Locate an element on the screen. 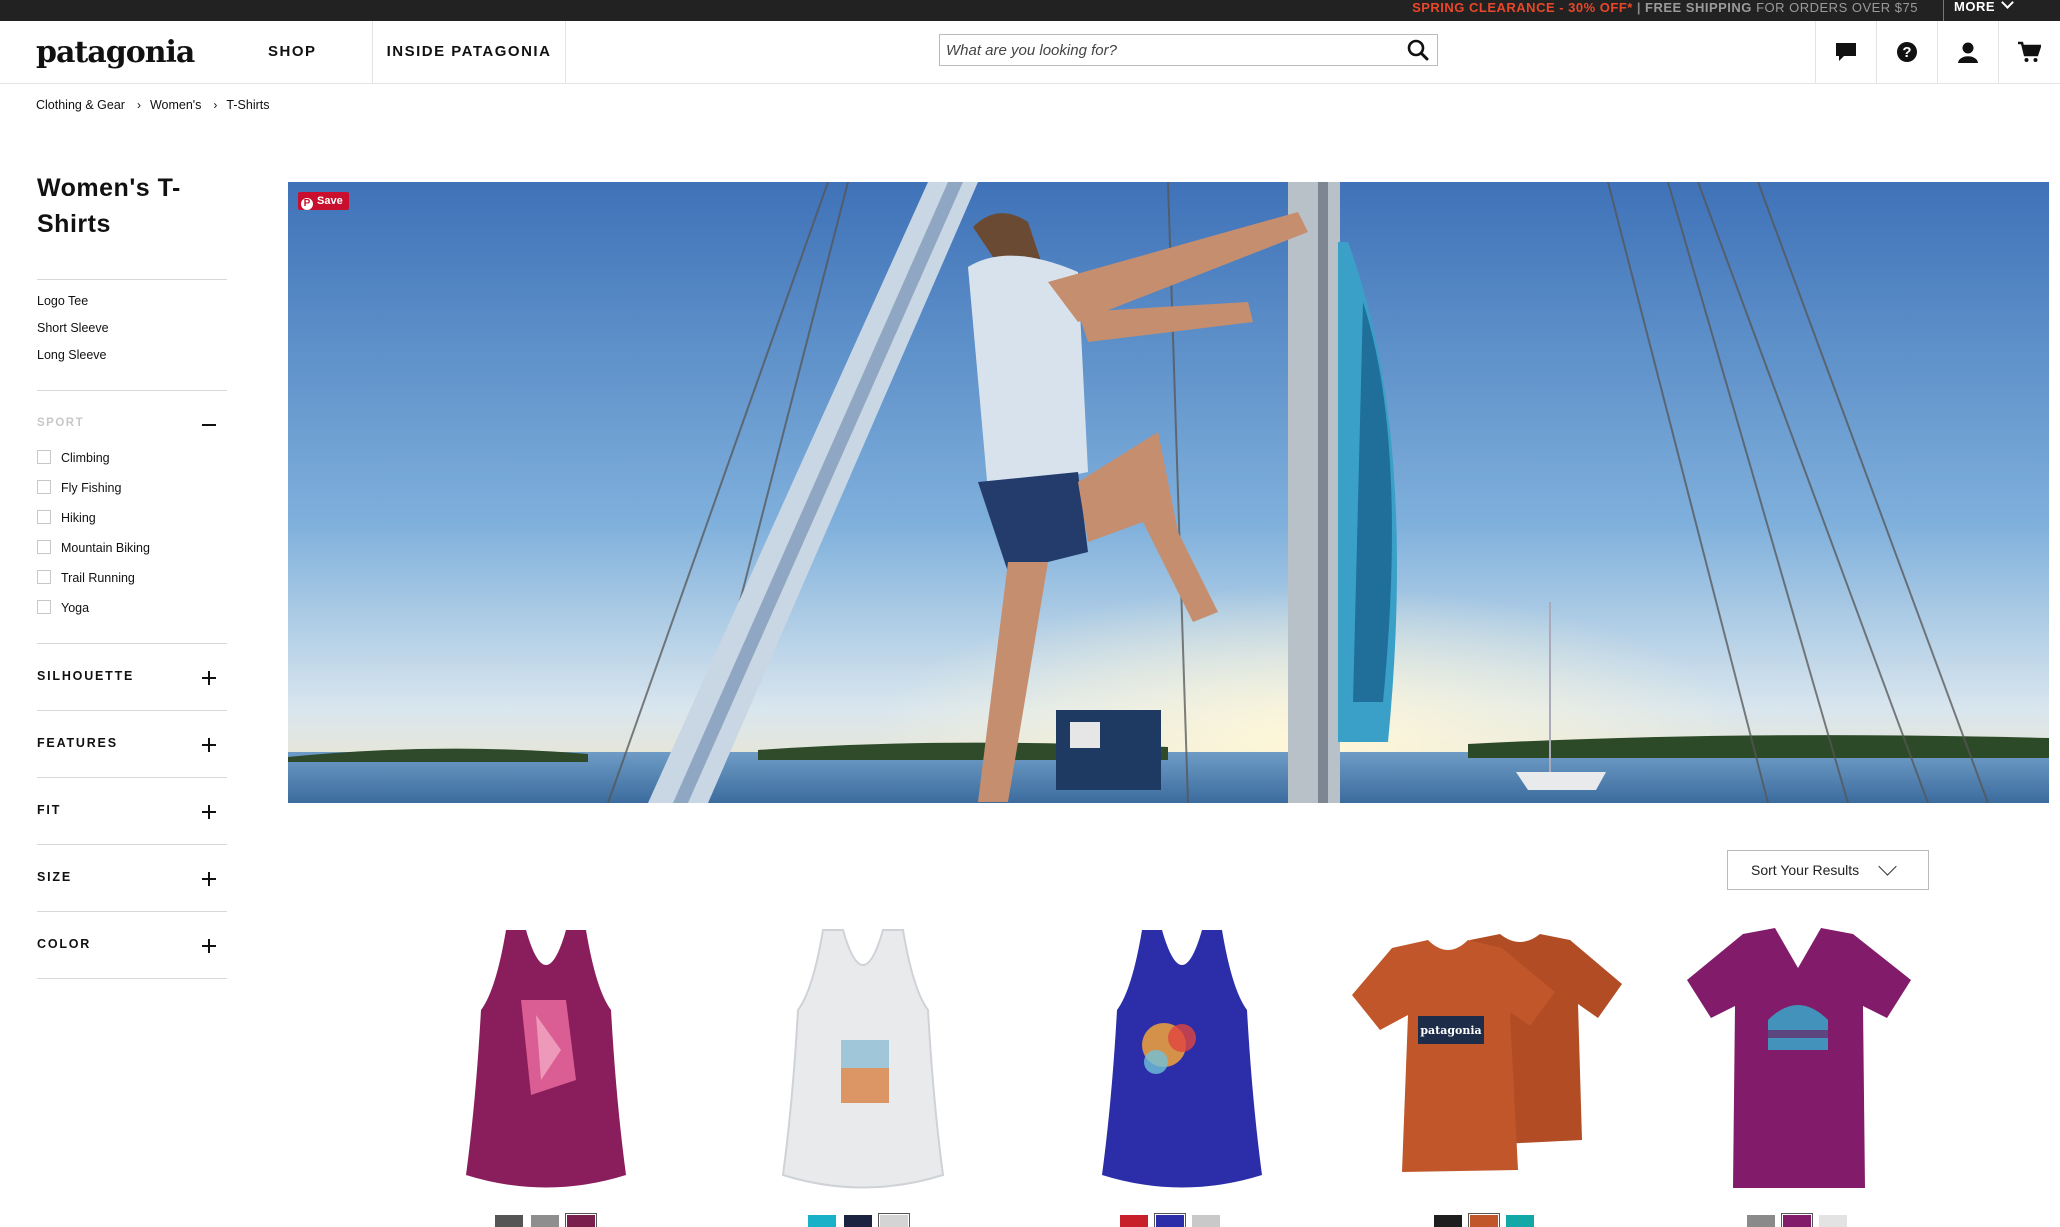 This screenshot has width=2060, height=1227. svg-text: patagonia is located at coordinates (1450, 1030).